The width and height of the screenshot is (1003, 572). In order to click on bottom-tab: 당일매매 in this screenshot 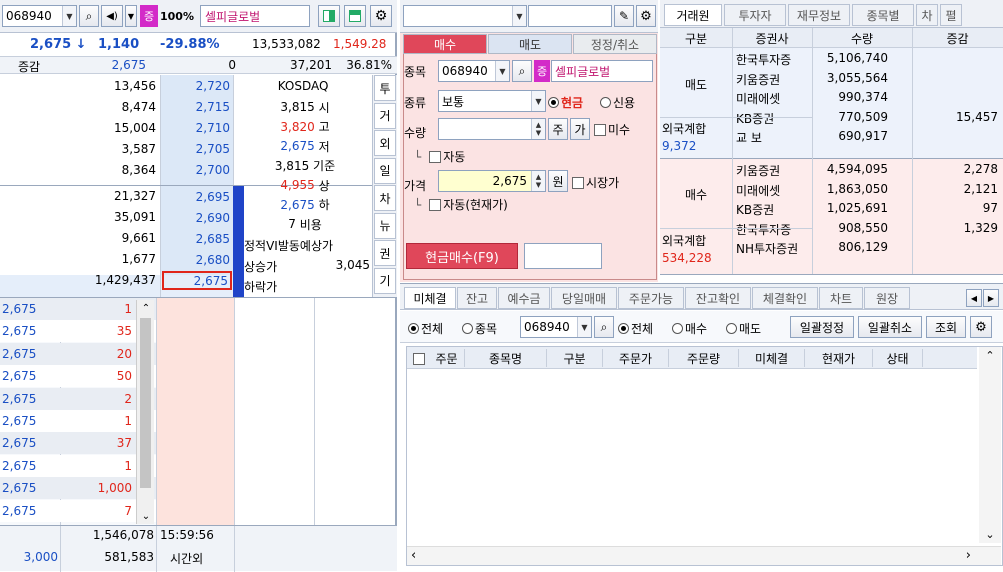, I will do `click(584, 298)`.